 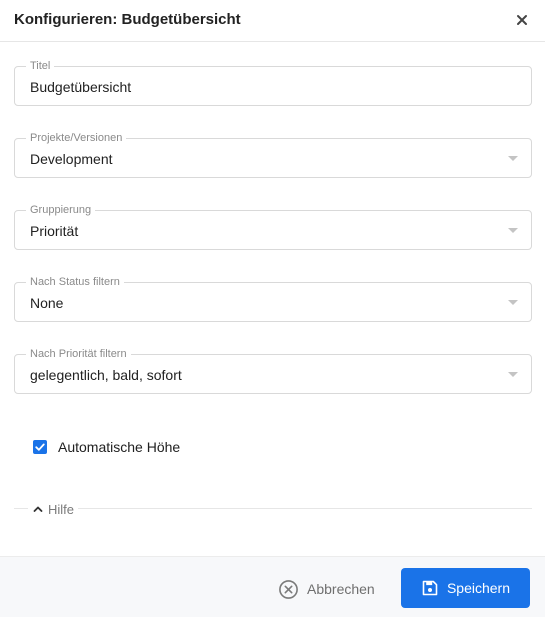 I want to click on priority-filter-value: gelegentlich, bald, sofort, so click(x=106, y=375).